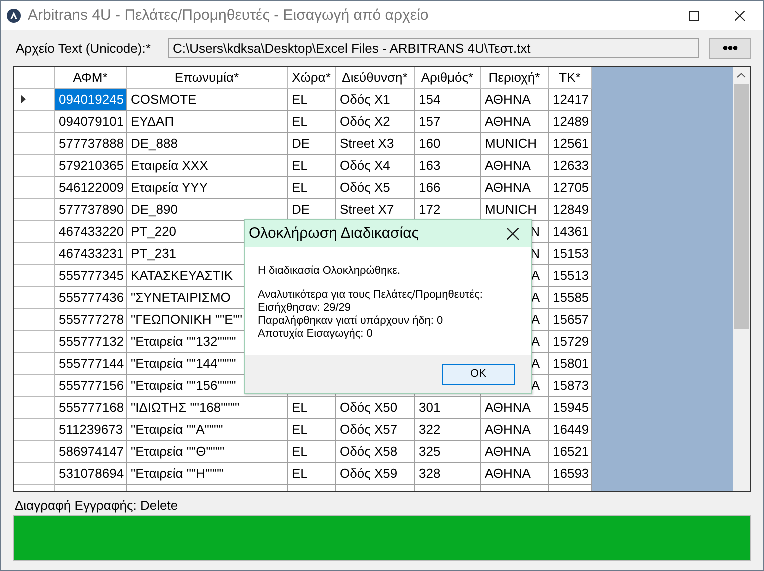 This screenshot has width=764, height=571. Describe the element at coordinates (91, 342) in the screenshot. I see `table-cell: 555777132` at that location.